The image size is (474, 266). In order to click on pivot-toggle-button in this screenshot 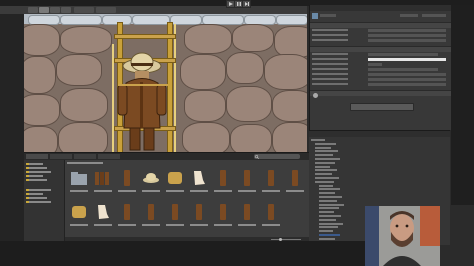, I will do `click(84, 10)`.